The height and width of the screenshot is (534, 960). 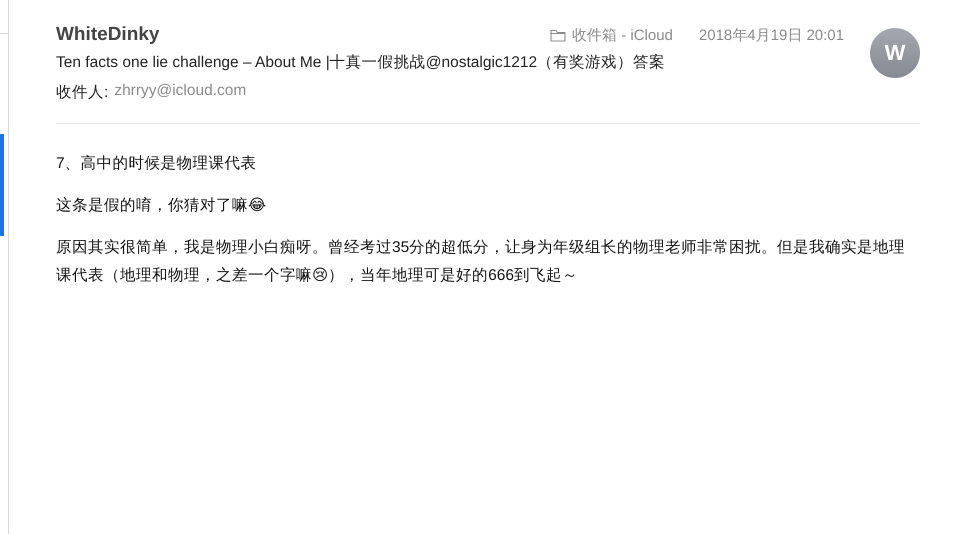 What do you see at coordinates (108, 35) in the screenshot?
I see `sender-name: WhiteDinky` at bounding box center [108, 35].